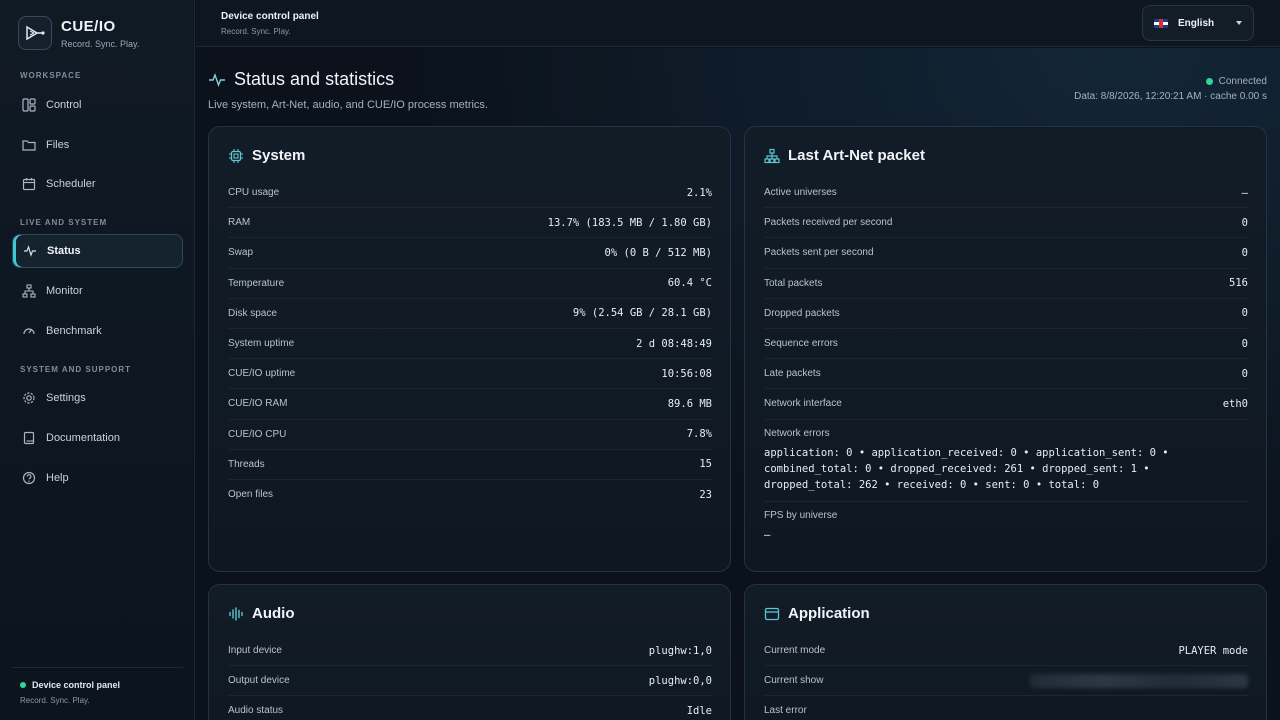  Describe the element at coordinates (97, 105) in the screenshot. I see `sidebar-item-control: Control` at that location.